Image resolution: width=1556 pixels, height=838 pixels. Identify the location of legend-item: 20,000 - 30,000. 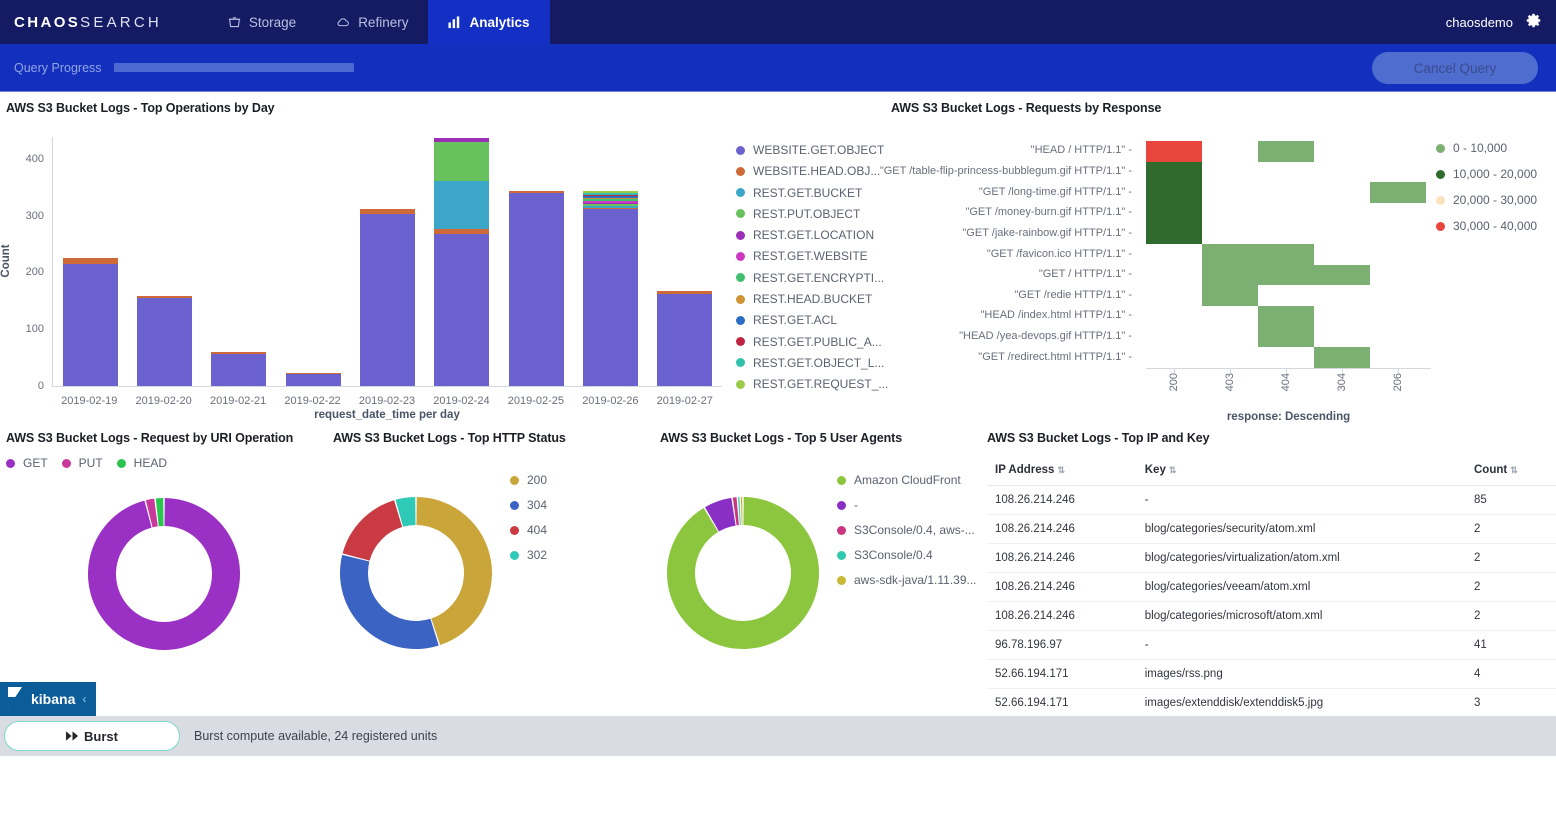
(1486, 200).